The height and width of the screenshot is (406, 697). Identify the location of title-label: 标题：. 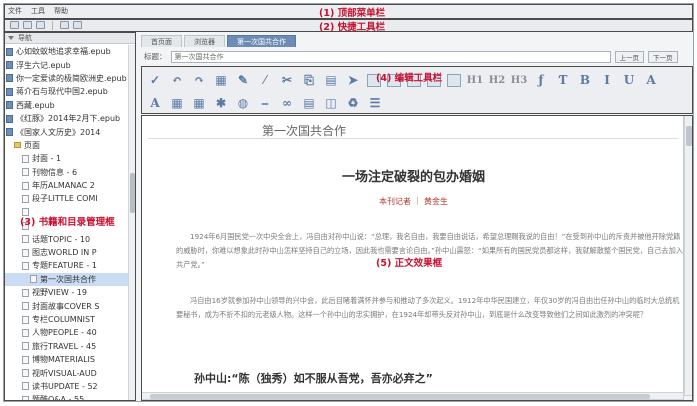
(155, 56).